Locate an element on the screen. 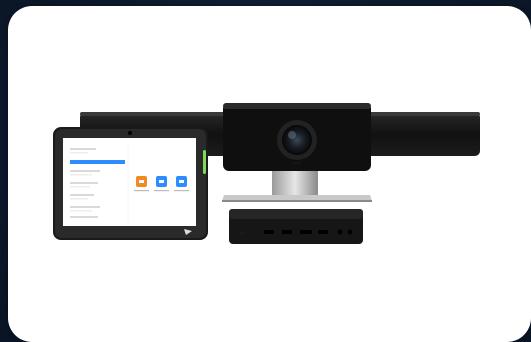 This screenshot has height=342, width=531. svg-text: hp is located at coordinates (242, 232).